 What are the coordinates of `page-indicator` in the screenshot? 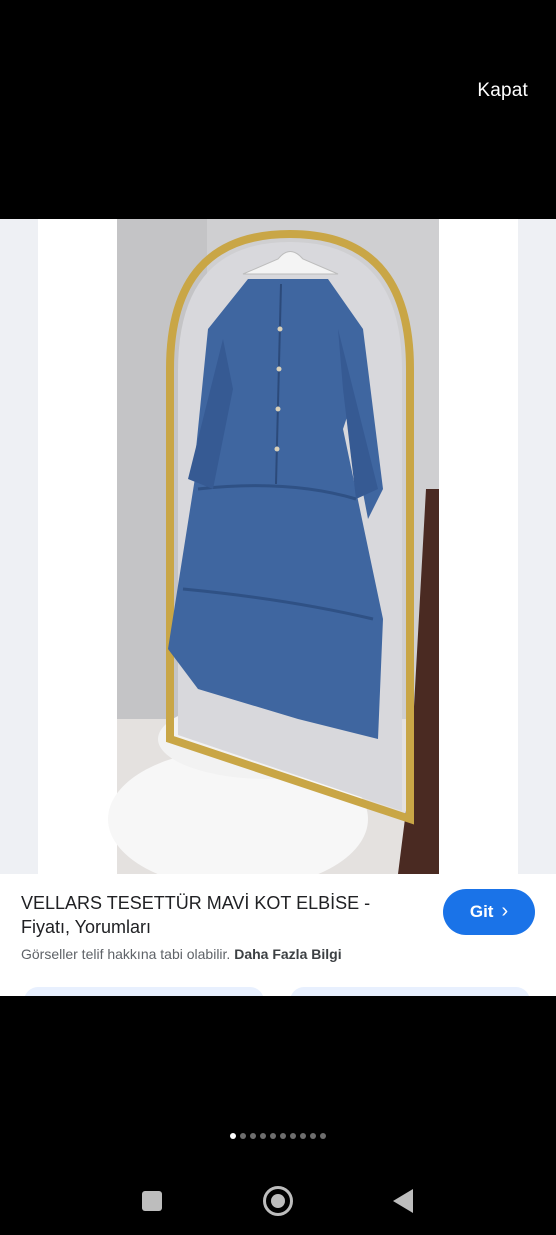 It's located at (278, 1136).